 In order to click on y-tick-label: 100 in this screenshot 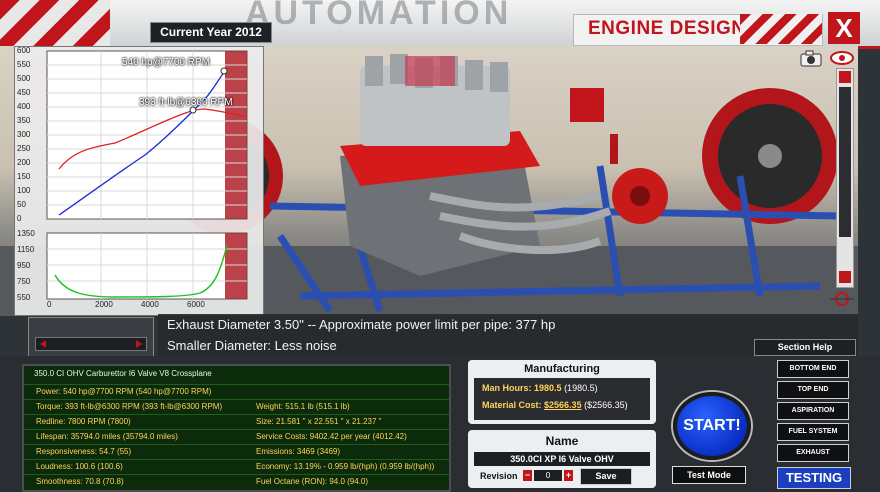, I will do `click(24, 190)`.